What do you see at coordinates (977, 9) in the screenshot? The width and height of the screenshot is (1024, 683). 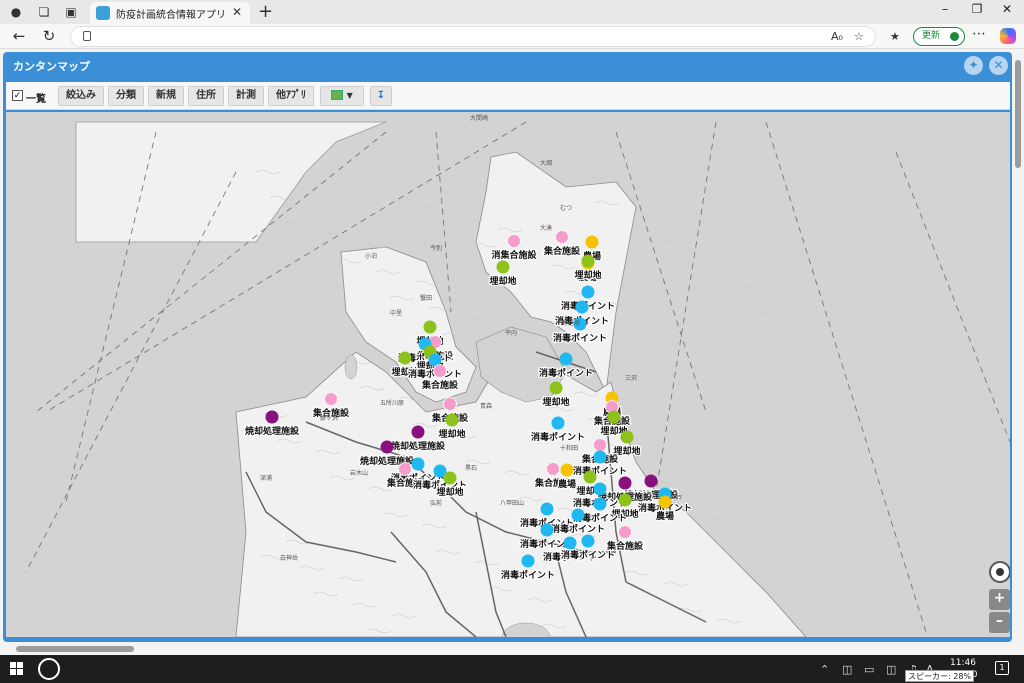 I see `restore-icon: ❐` at bounding box center [977, 9].